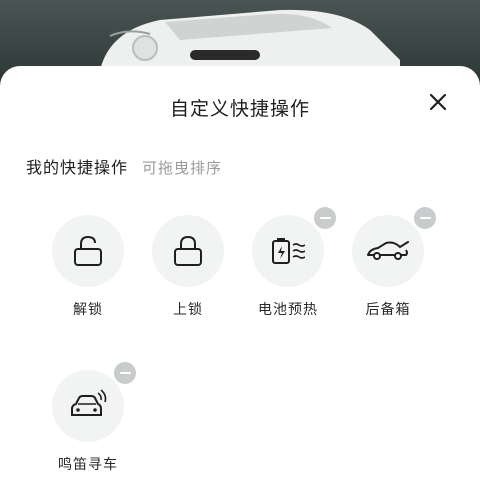 The height and width of the screenshot is (503, 480). Describe the element at coordinates (288, 251) in the screenshot. I see `battery-preheat-icon` at that location.